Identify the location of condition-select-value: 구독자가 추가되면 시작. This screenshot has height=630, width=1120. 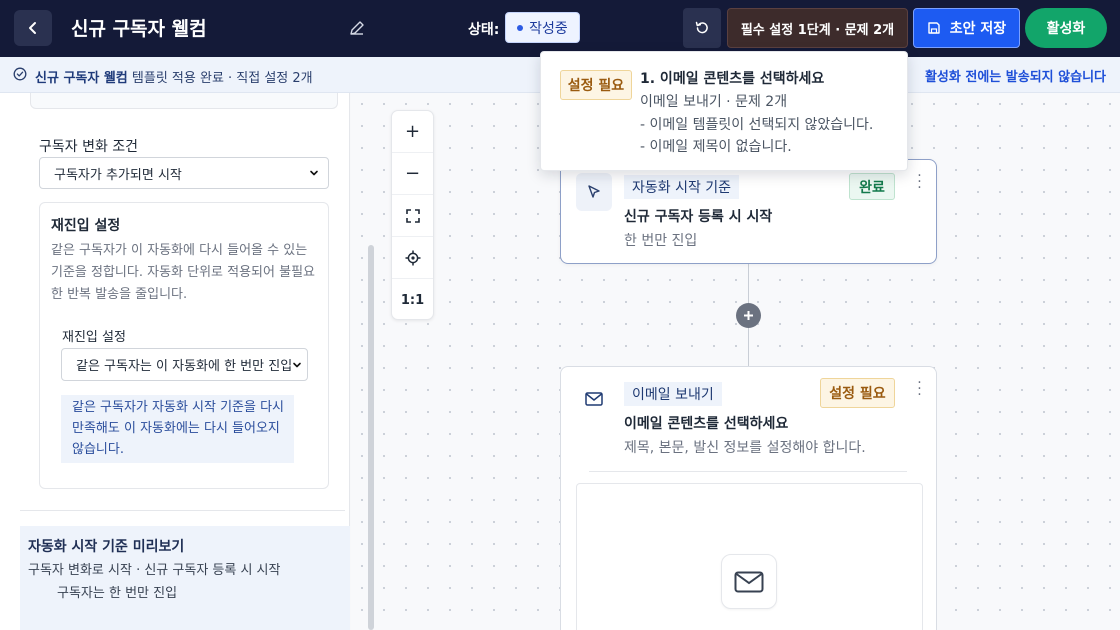
(118, 175).